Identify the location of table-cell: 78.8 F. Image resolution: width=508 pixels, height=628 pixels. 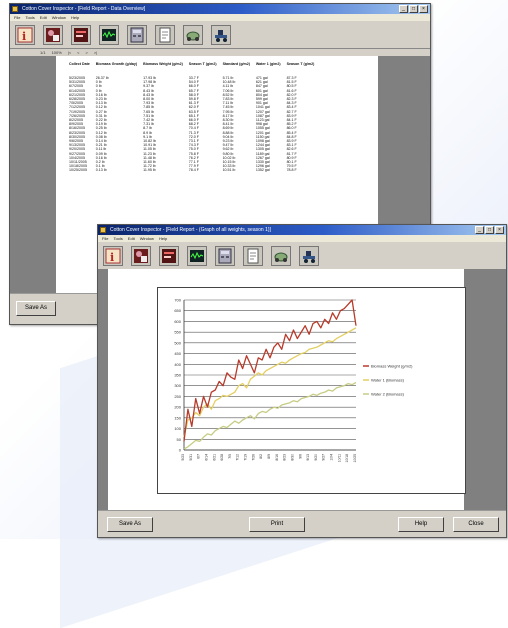
(291, 170).